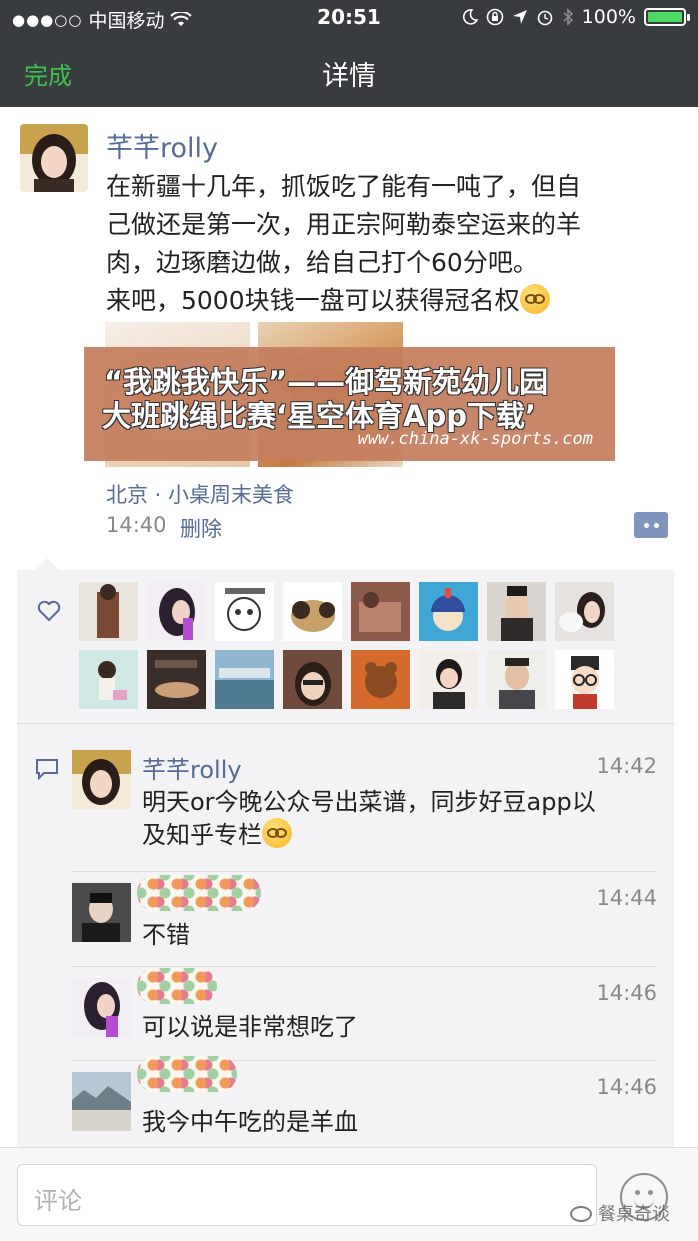 Image resolution: width=698 pixels, height=1241 pixels. What do you see at coordinates (344, 224) in the screenshot?
I see `post-text-line: 己做还是第一次，用正宗阿勒泰空运来的羊` at bounding box center [344, 224].